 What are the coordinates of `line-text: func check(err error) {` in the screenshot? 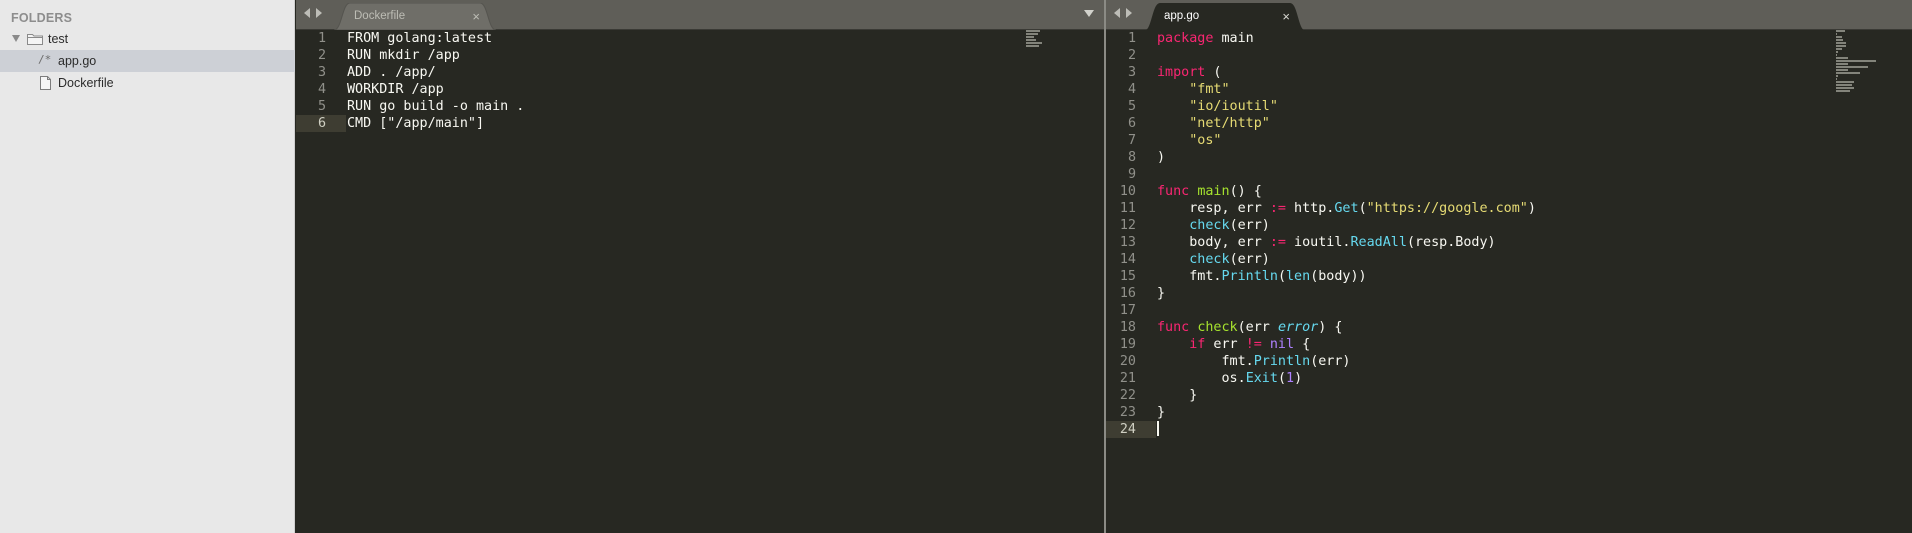 It's located at (1249, 327).